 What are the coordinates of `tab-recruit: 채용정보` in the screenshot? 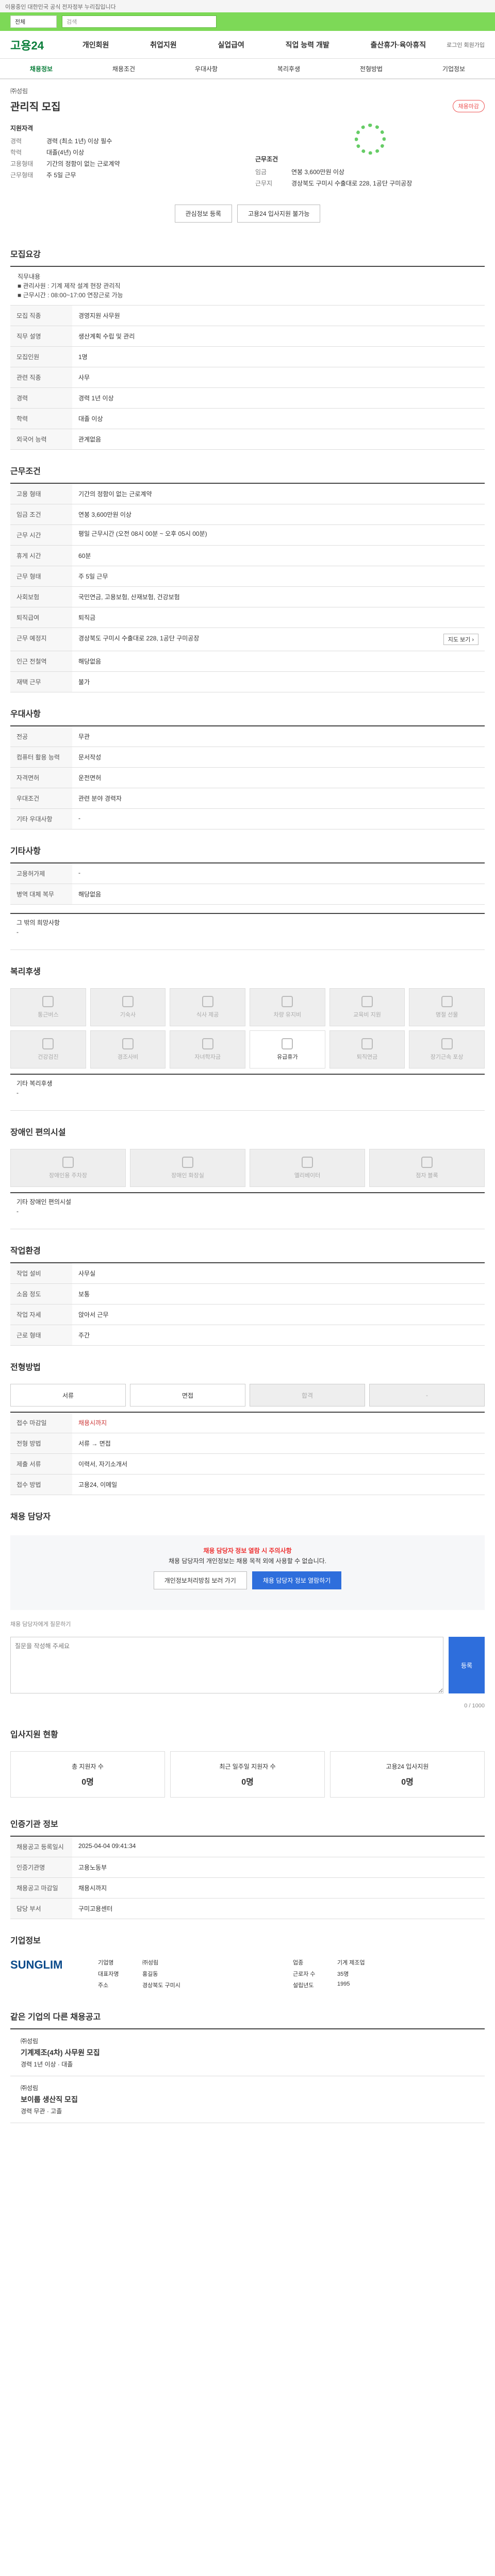 It's located at (41, 68).